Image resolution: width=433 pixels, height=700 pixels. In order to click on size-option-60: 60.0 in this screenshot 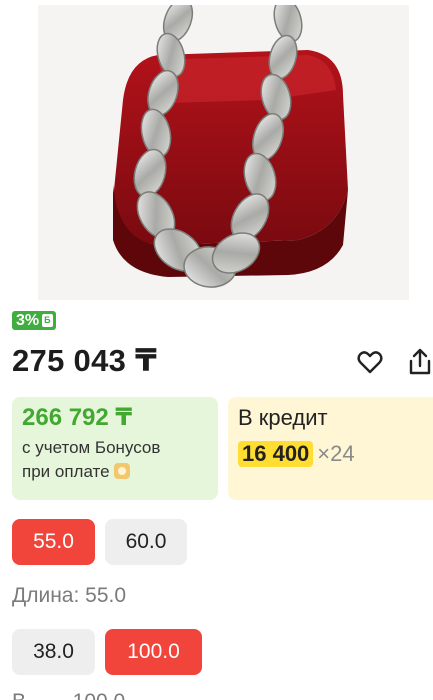, I will do `click(146, 542)`.